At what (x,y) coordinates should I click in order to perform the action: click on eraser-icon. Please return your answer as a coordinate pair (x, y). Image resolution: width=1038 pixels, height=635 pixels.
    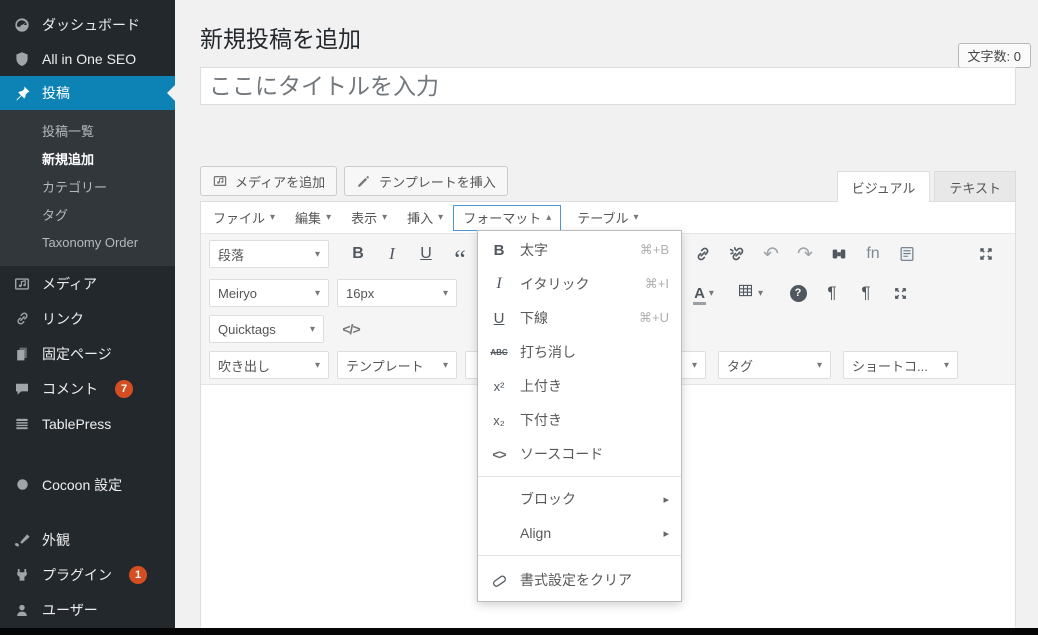
    Looking at the image, I should click on (499, 580).